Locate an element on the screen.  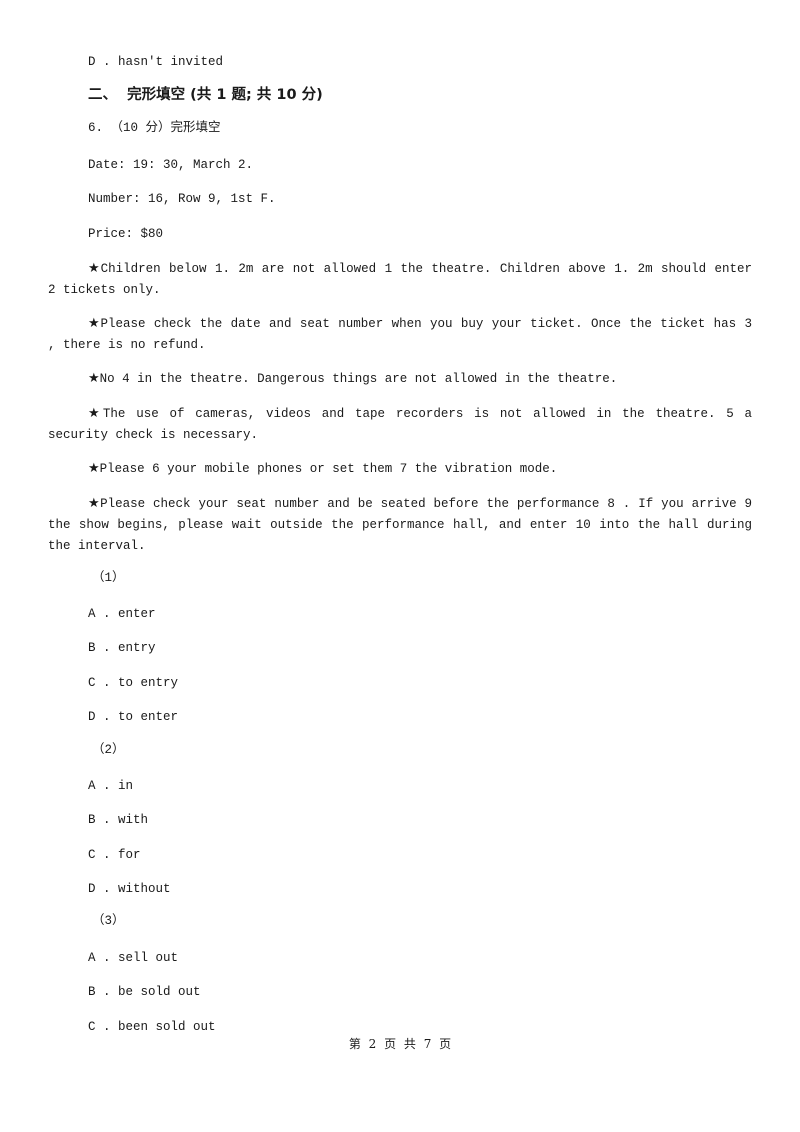
sub-question-label: （2） is located at coordinates (108, 750).